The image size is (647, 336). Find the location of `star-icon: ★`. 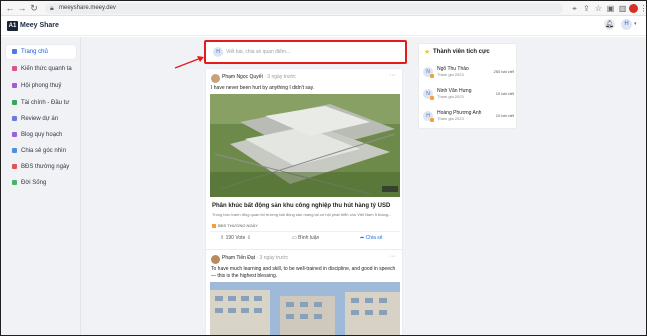

star-icon: ★ is located at coordinates (427, 52).